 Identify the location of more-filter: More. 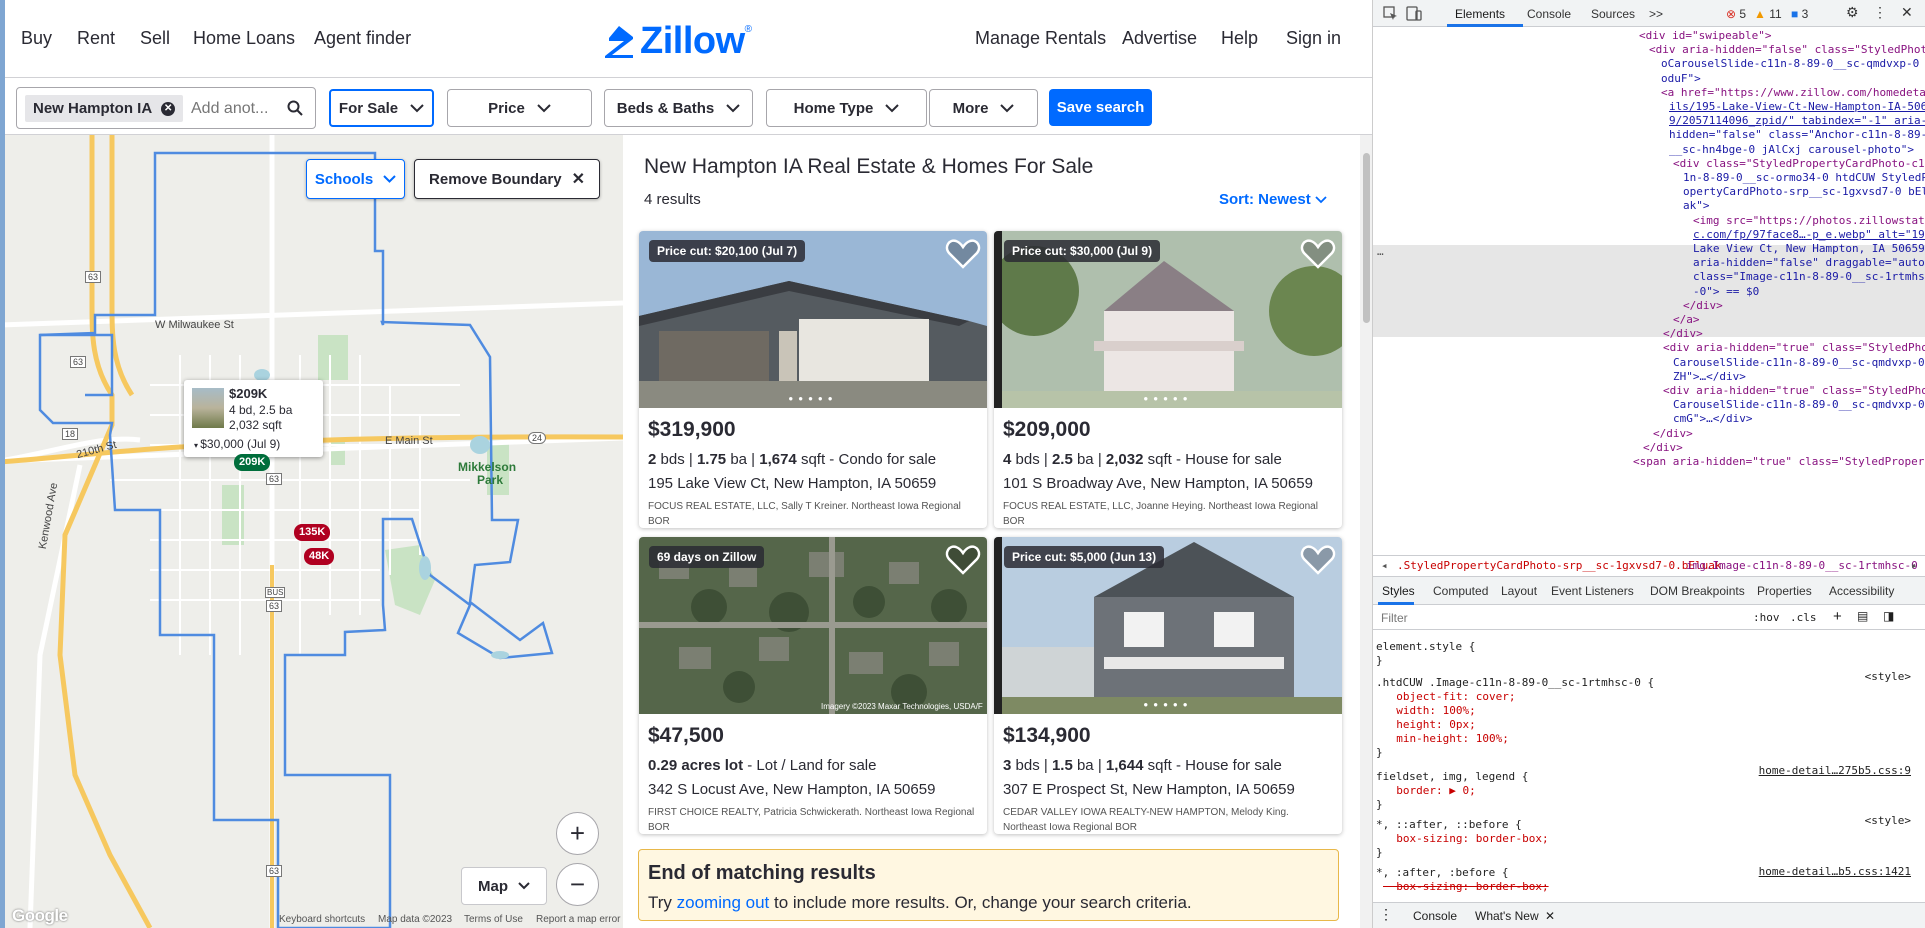
(983, 108).